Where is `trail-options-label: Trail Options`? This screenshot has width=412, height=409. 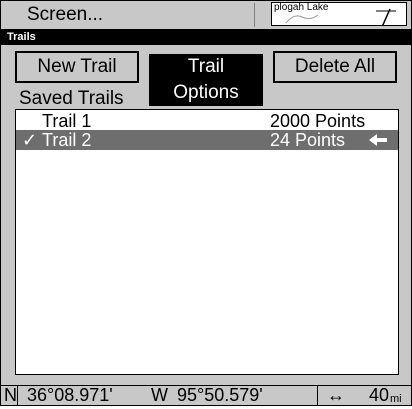 trail-options-label: Trail Options is located at coordinates (206, 80).